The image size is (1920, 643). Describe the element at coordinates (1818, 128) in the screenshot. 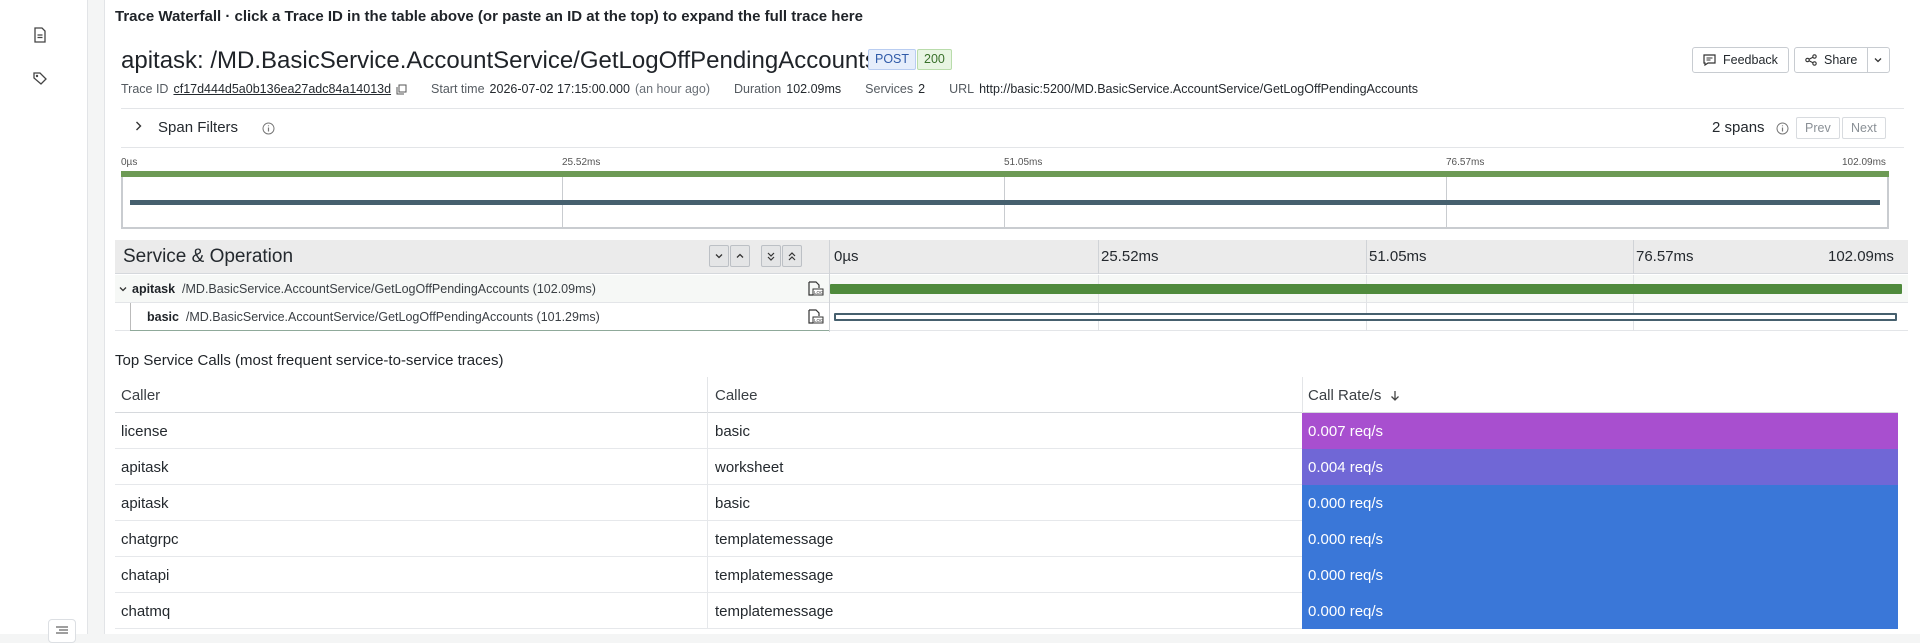

I see `prev-button: Prev` at that location.